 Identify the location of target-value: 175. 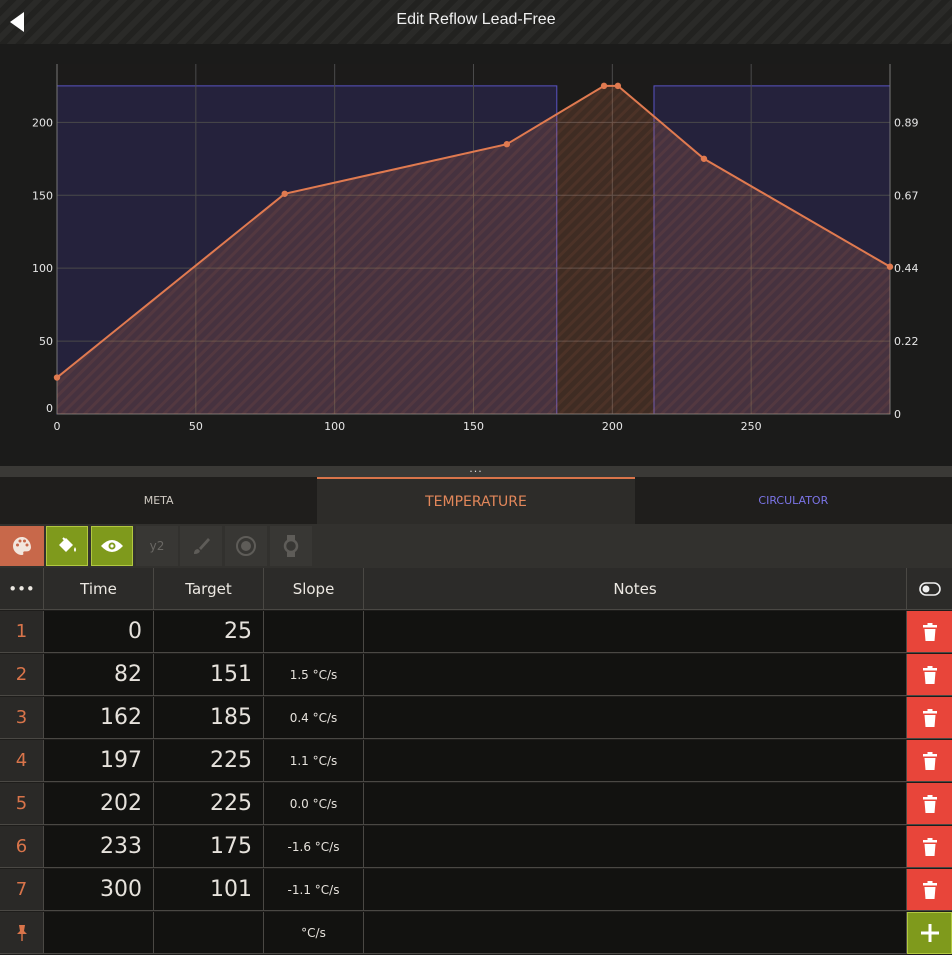
(231, 846).